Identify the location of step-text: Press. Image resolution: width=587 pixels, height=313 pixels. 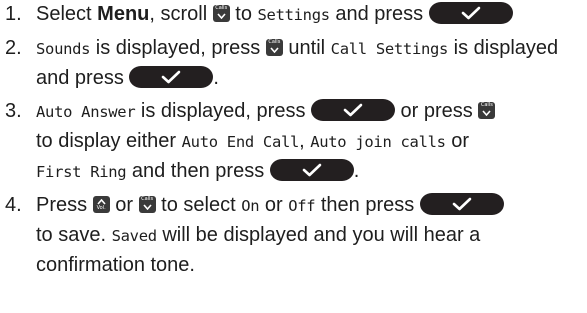
(64, 205).